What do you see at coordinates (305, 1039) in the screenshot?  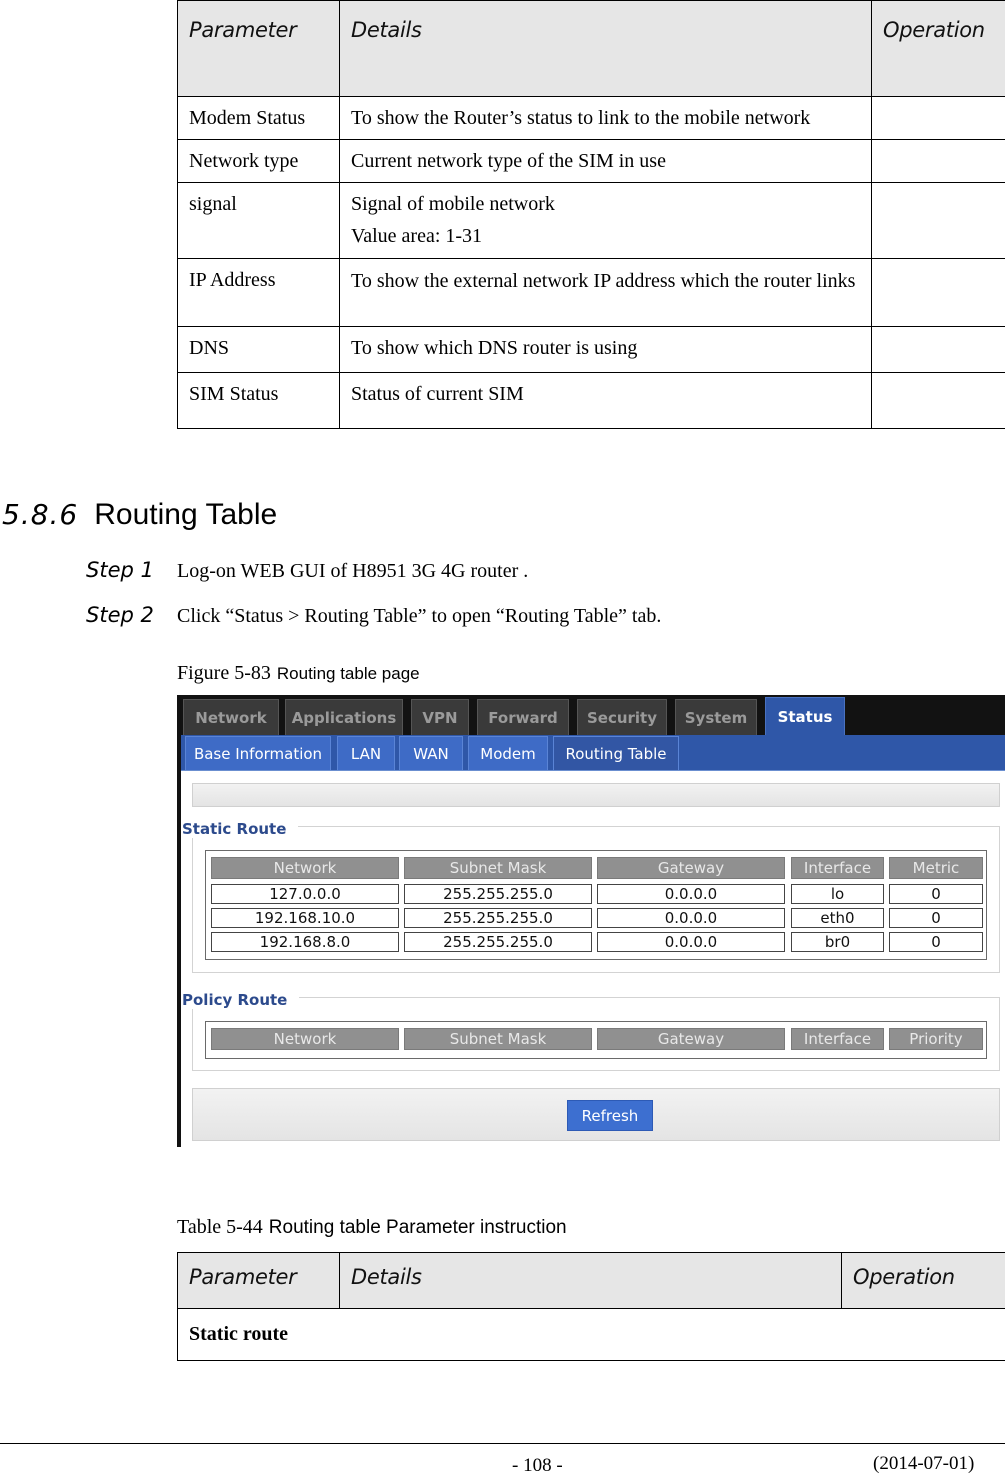 I see `policy-header-network: Network` at bounding box center [305, 1039].